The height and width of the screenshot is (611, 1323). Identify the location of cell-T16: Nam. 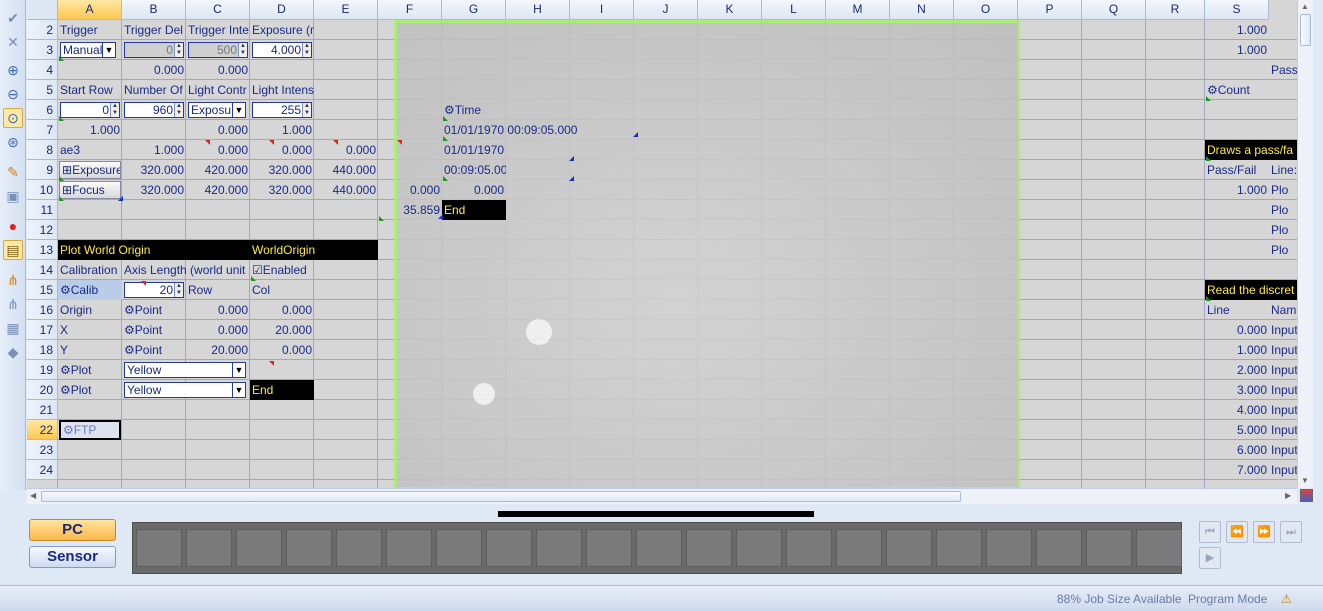
(1283, 310).